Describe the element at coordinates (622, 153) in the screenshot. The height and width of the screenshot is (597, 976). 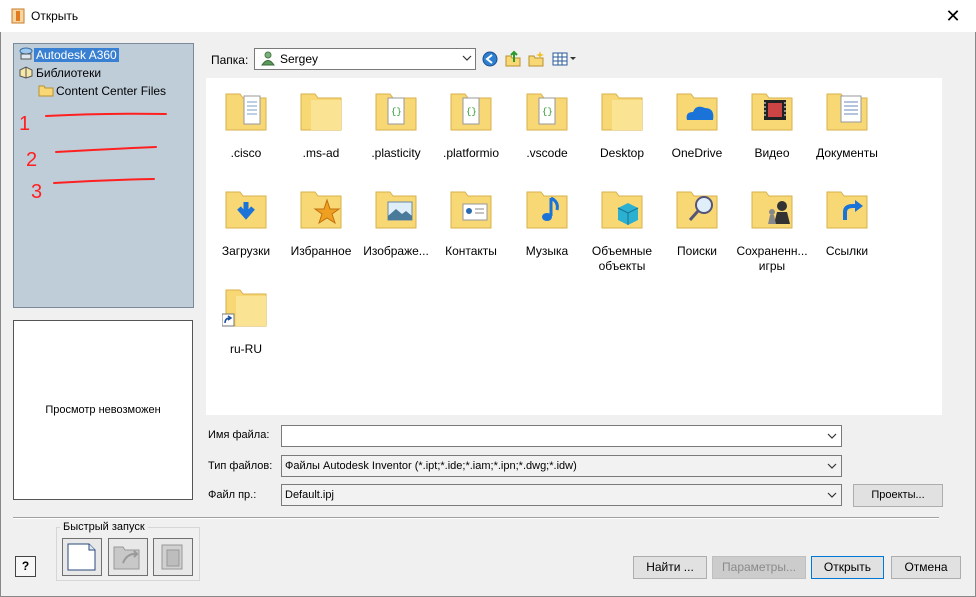
I see `file-name: Desktop` at that location.